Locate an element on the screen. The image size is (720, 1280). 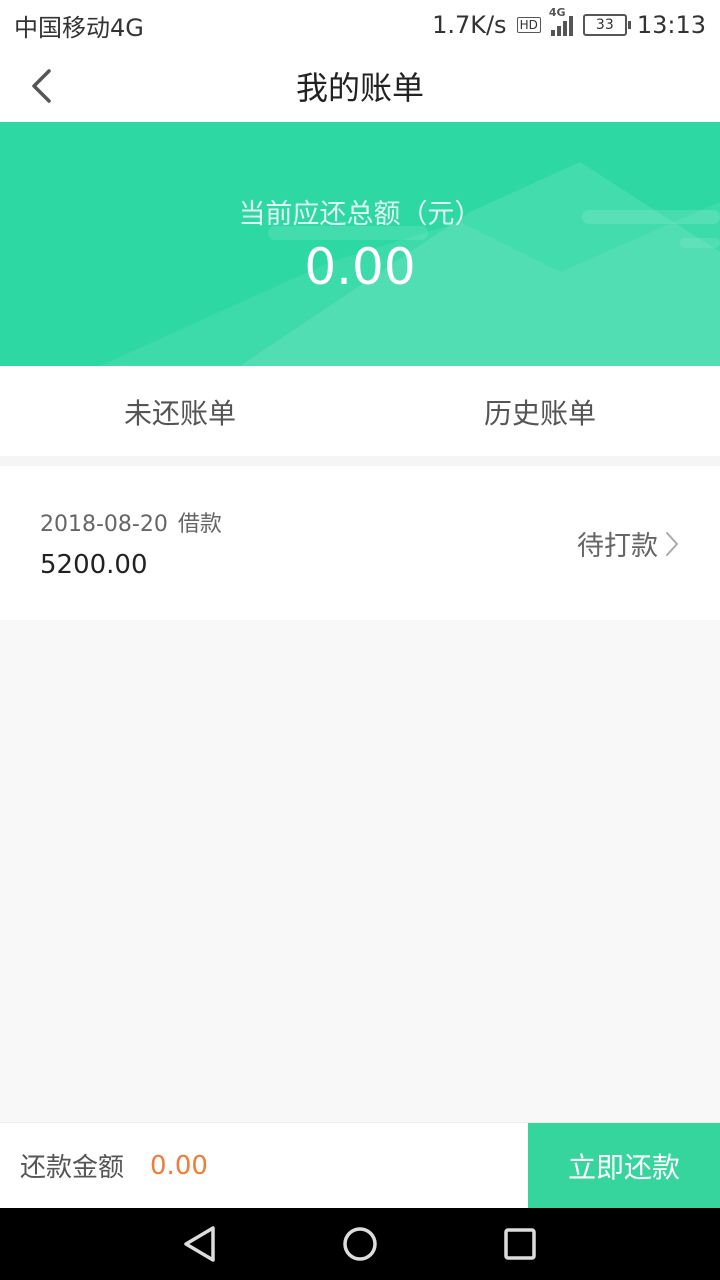
chevron-left-icon is located at coordinates (41, 86).